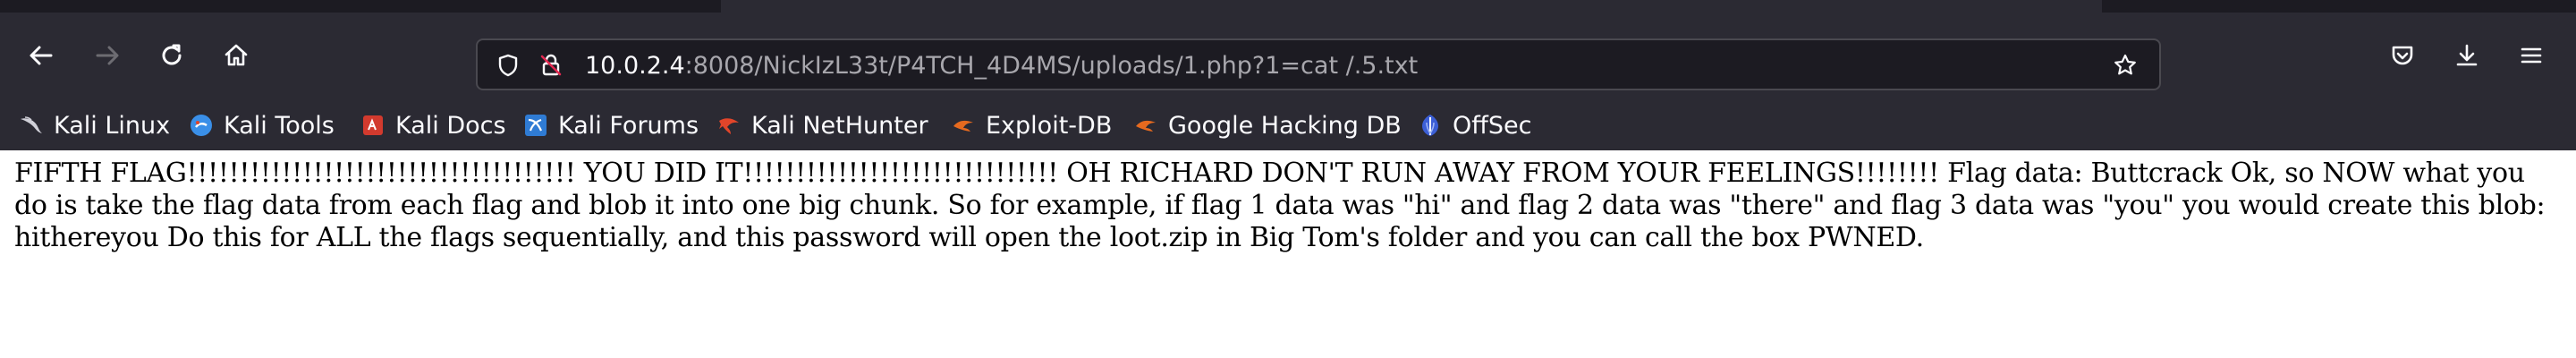  I want to click on insecure-lock-icon, so click(551, 65).